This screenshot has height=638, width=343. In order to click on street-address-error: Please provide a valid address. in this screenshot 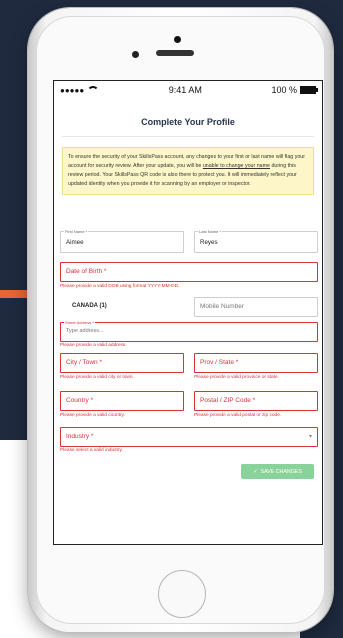, I will do `click(93, 345)`.